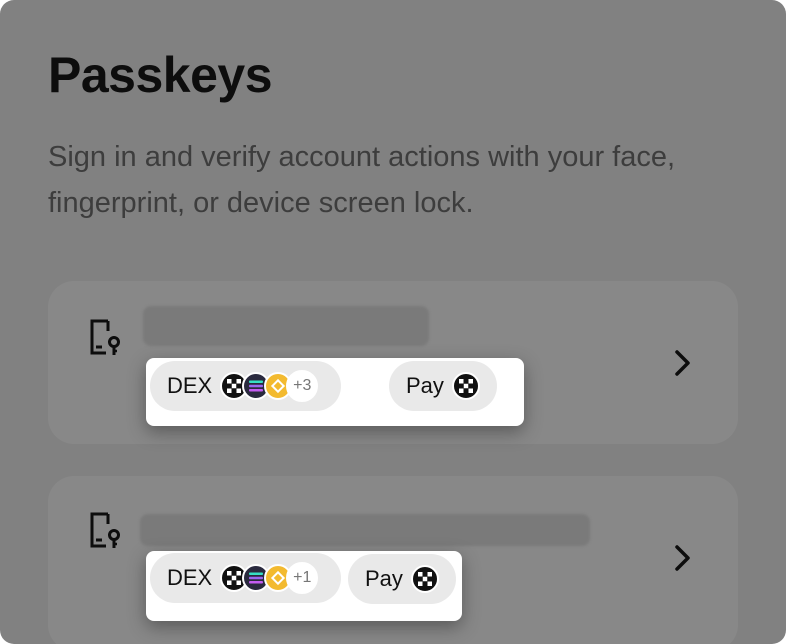 The width and height of the screenshot is (786, 644). I want to click on passkey-tags: DEX +1 Pay, so click(304, 586).